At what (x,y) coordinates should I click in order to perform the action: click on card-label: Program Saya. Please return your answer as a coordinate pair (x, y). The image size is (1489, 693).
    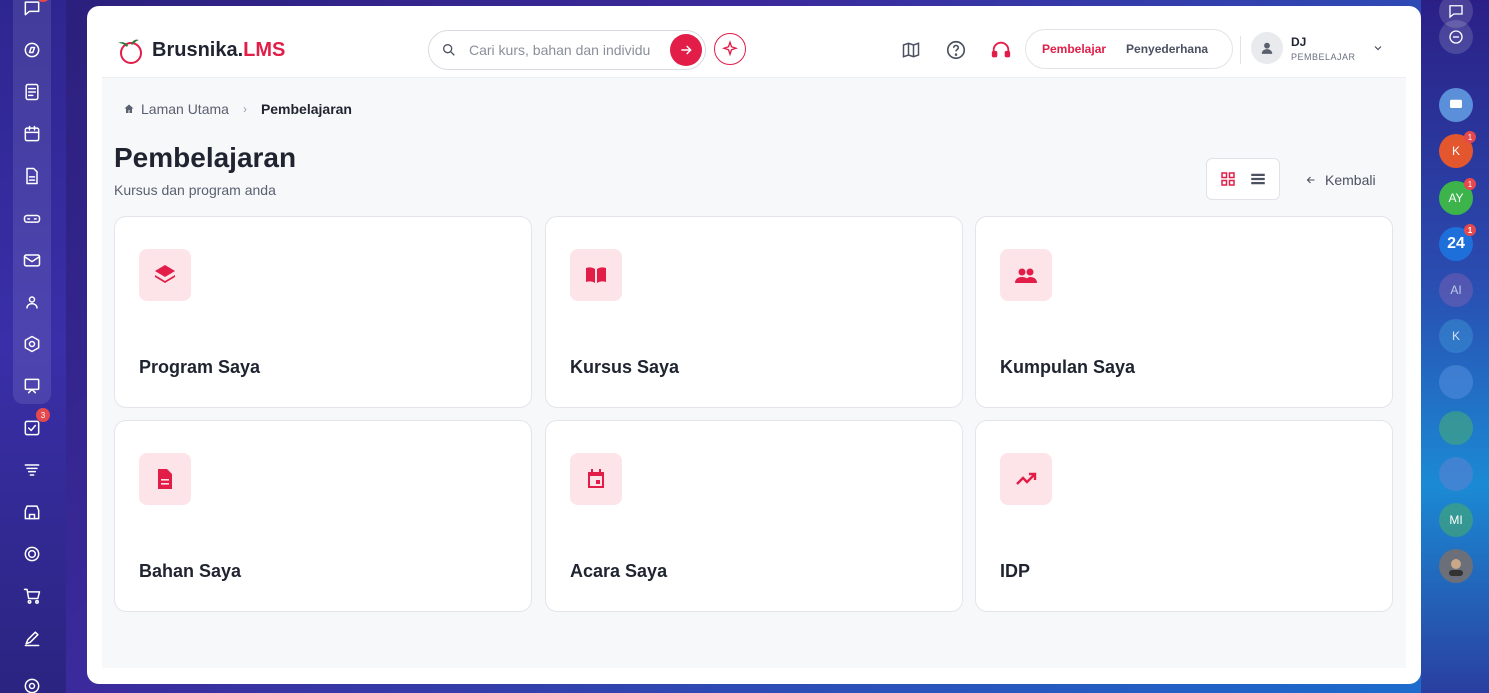
    Looking at the image, I should click on (200, 367).